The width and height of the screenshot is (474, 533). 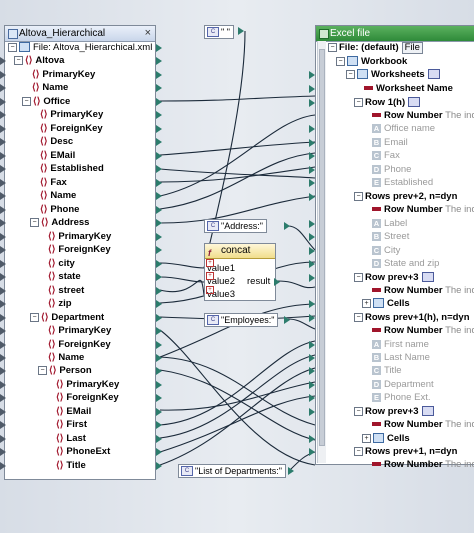 What do you see at coordinates (387, 370) in the screenshot?
I see `excel-cell-c: C Title` at bounding box center [387, 370].